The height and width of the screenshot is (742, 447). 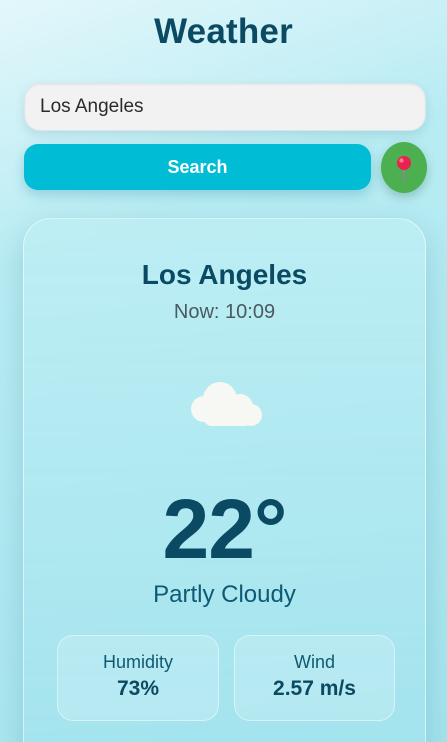 What do you see at coordinates (224, 274) in the screenshot?
I see `city-name: Los Angeles` at bounding box center [224, 274].